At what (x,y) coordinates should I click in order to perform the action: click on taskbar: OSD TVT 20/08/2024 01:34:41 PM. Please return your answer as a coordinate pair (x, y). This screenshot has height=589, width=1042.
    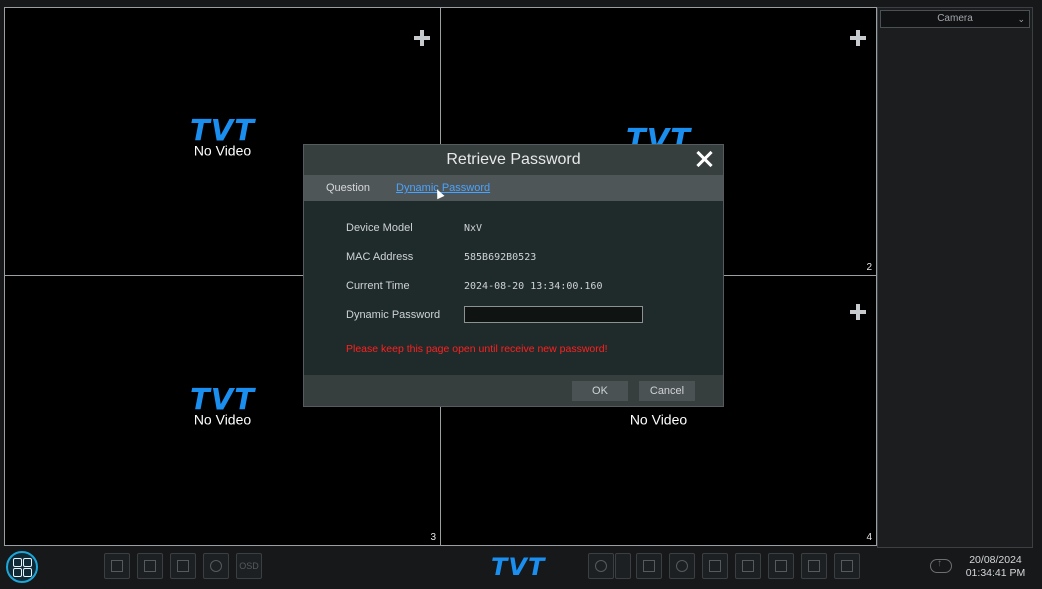
    Looking at the image, I should click on (521, 568).